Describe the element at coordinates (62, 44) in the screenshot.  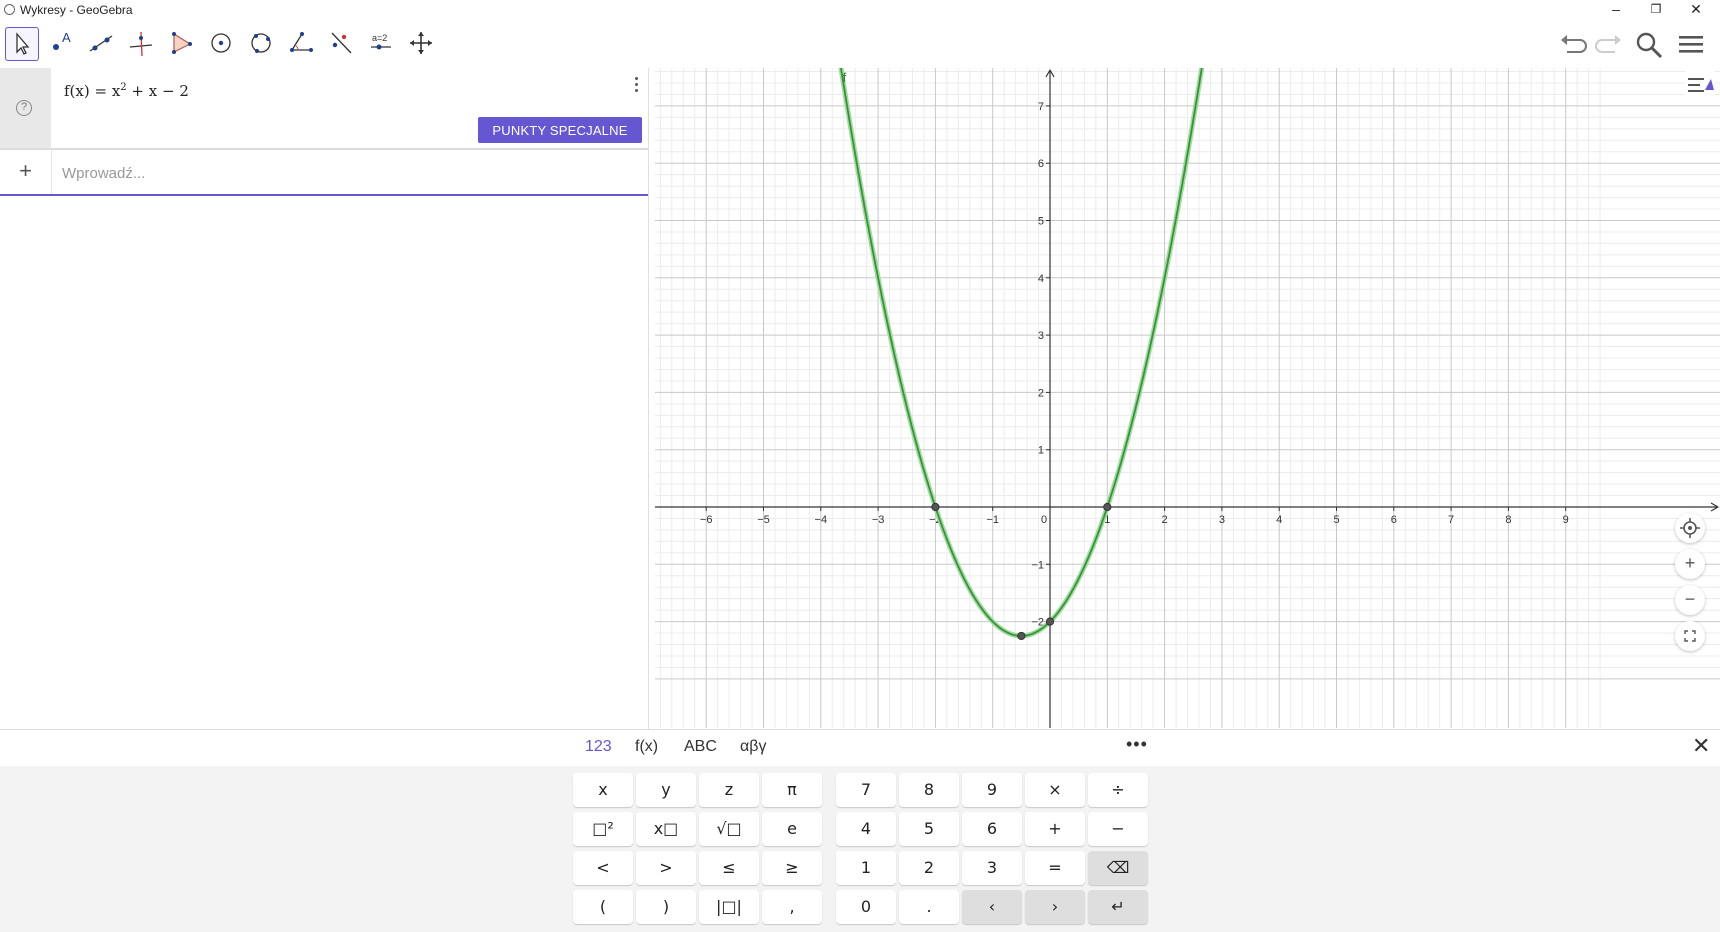
I see `point-tool-button: A` at that location.